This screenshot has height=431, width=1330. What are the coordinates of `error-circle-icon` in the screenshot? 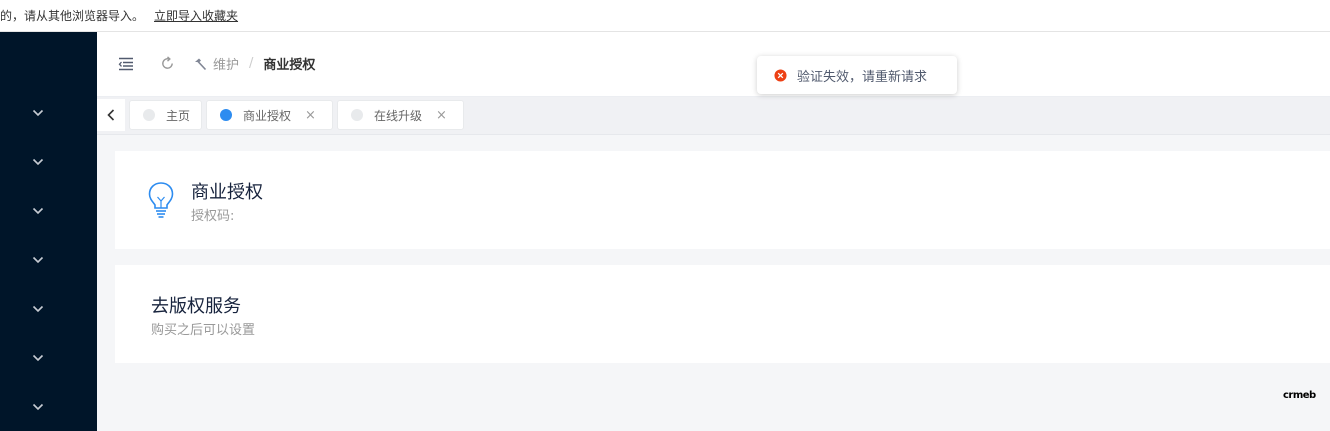 It's located at (780, 75).